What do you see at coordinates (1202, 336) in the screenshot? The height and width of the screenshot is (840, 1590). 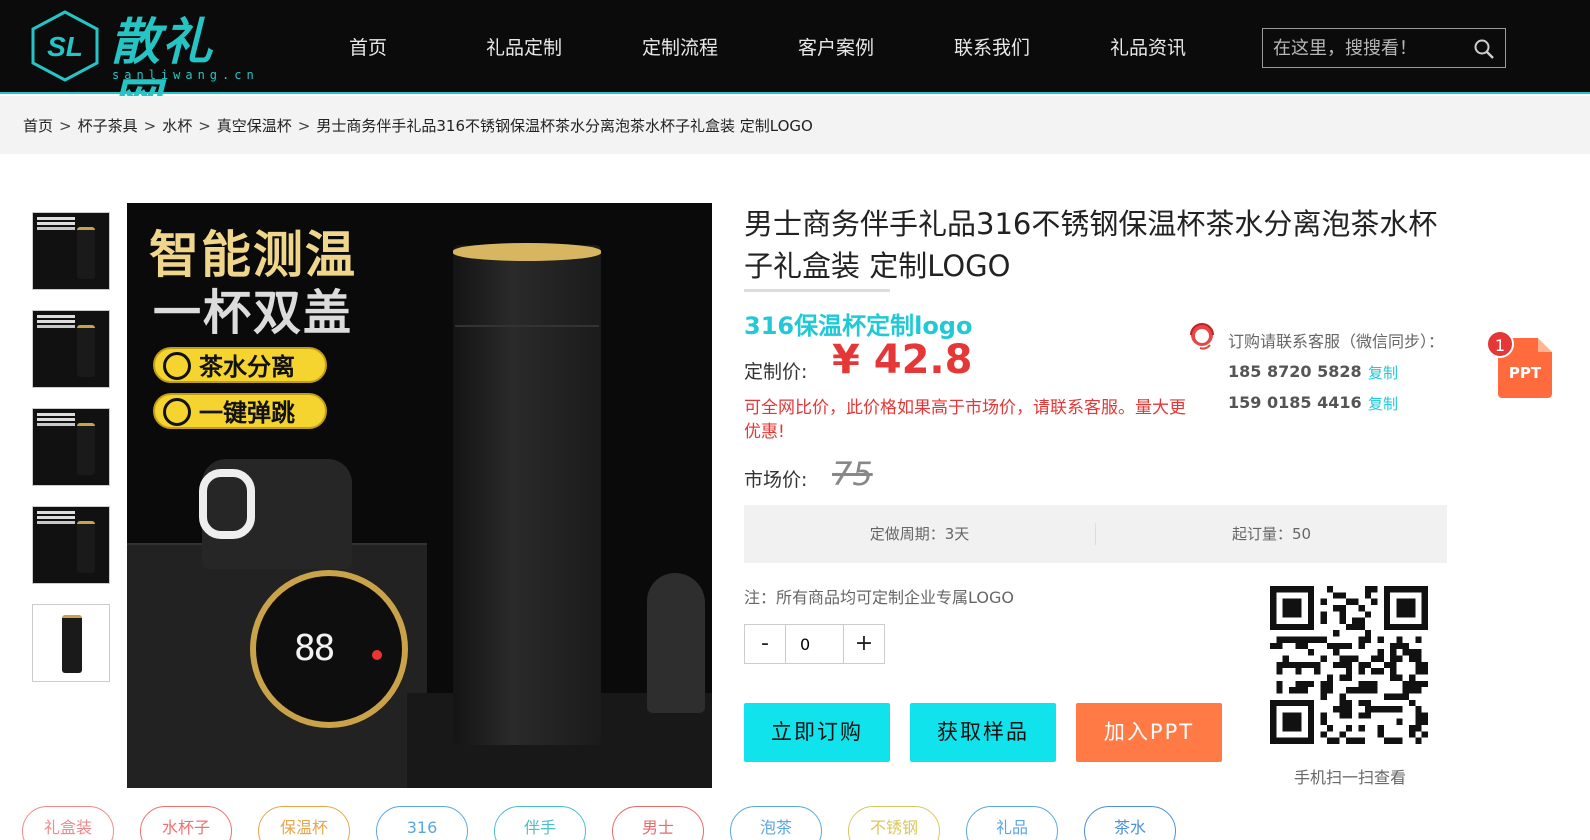 I see `customer-service-icon` at bounding box center [1202, 336].